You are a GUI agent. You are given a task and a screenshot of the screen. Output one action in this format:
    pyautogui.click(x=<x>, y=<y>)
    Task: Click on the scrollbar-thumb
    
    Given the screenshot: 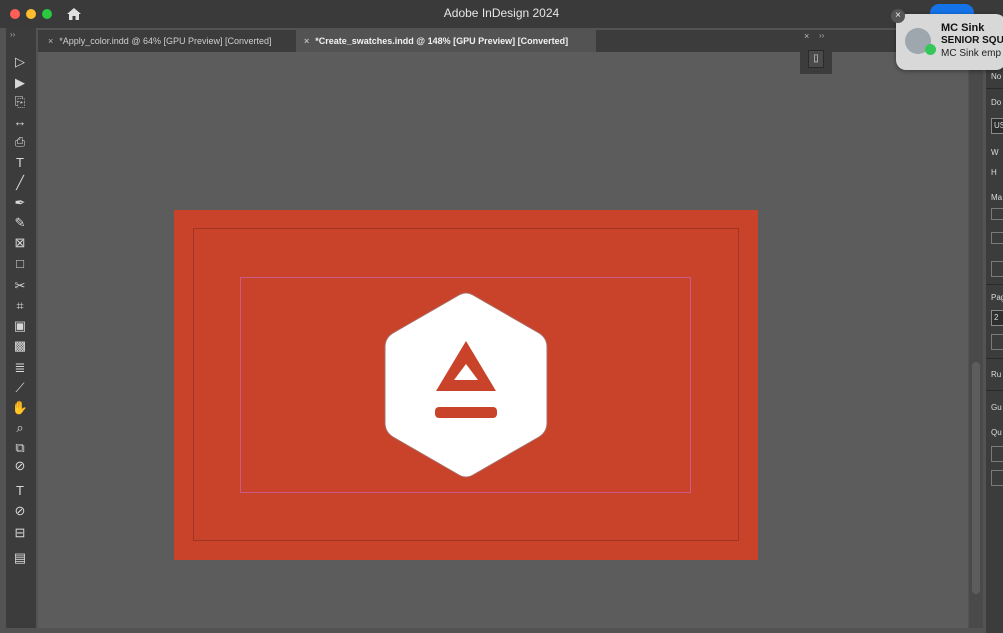 What is the action you would take?
    pyautogui.click(x=976, y=478)
    